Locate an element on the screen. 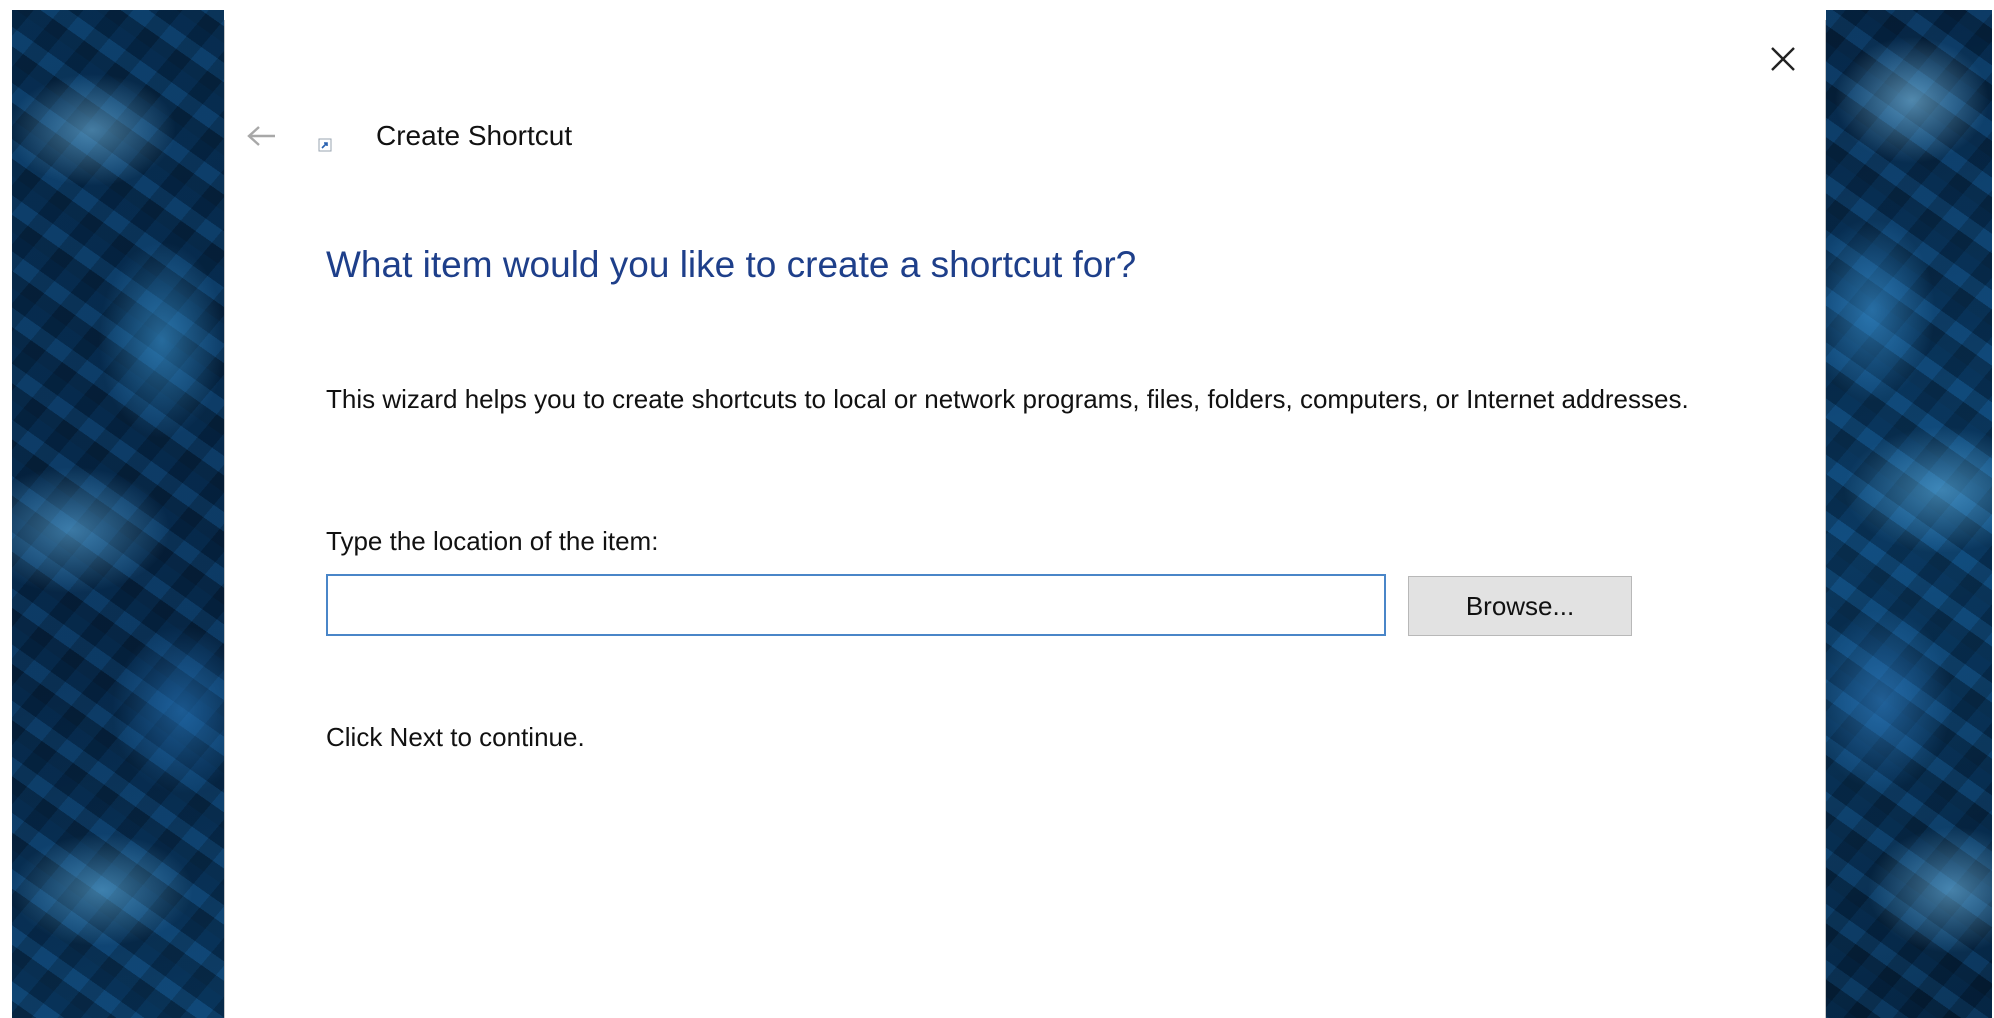  dialog-top-edge is located at coordinates (1025, 15).